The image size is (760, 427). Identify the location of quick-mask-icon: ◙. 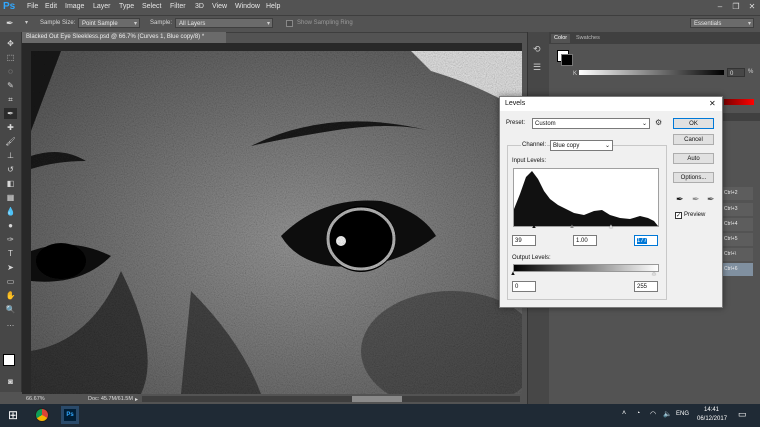
(10, 381).